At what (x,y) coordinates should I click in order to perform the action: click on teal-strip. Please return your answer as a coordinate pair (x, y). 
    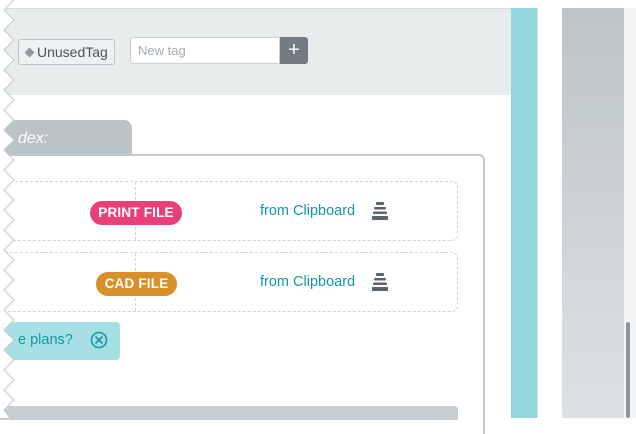
    Looking at the image, I should click on (524, 213).